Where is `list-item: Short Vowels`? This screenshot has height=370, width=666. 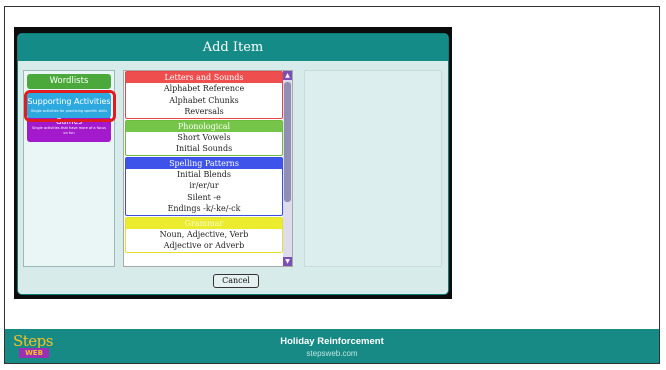 list-item: Short Vowels is located at coordinates (204, 138).